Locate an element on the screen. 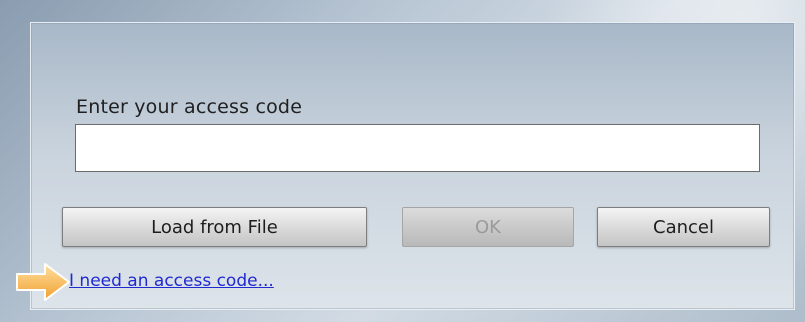 This screenshot has height=322, width=805. arrow-right-icon is located at coordinates (43, 282).